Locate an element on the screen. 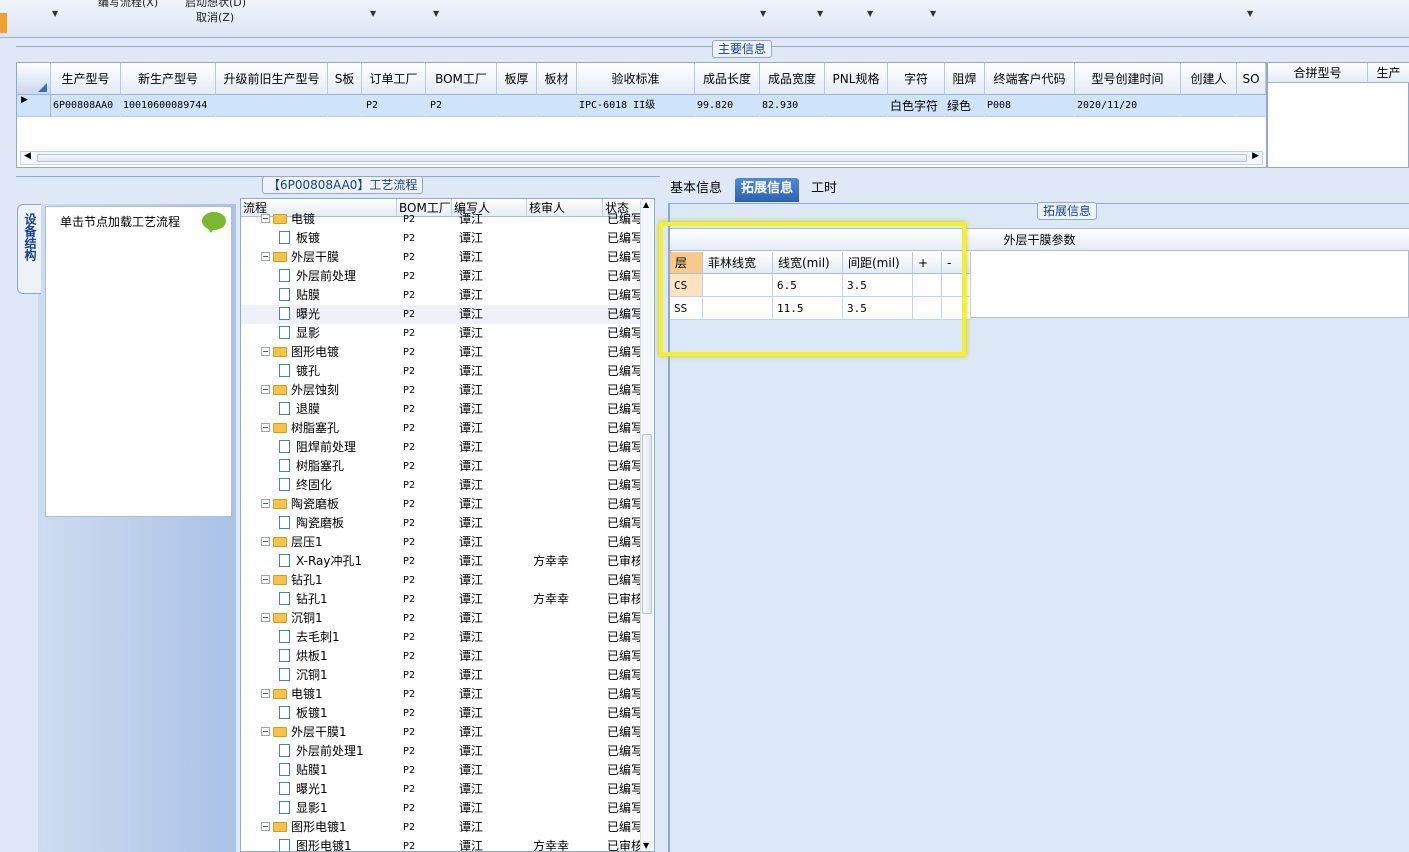 The width and height of the screenshot is (1409, 852). tree-row: 钻孔1 P2 谭江 方幸幸 已审核 is located at coordinates (441, 599).